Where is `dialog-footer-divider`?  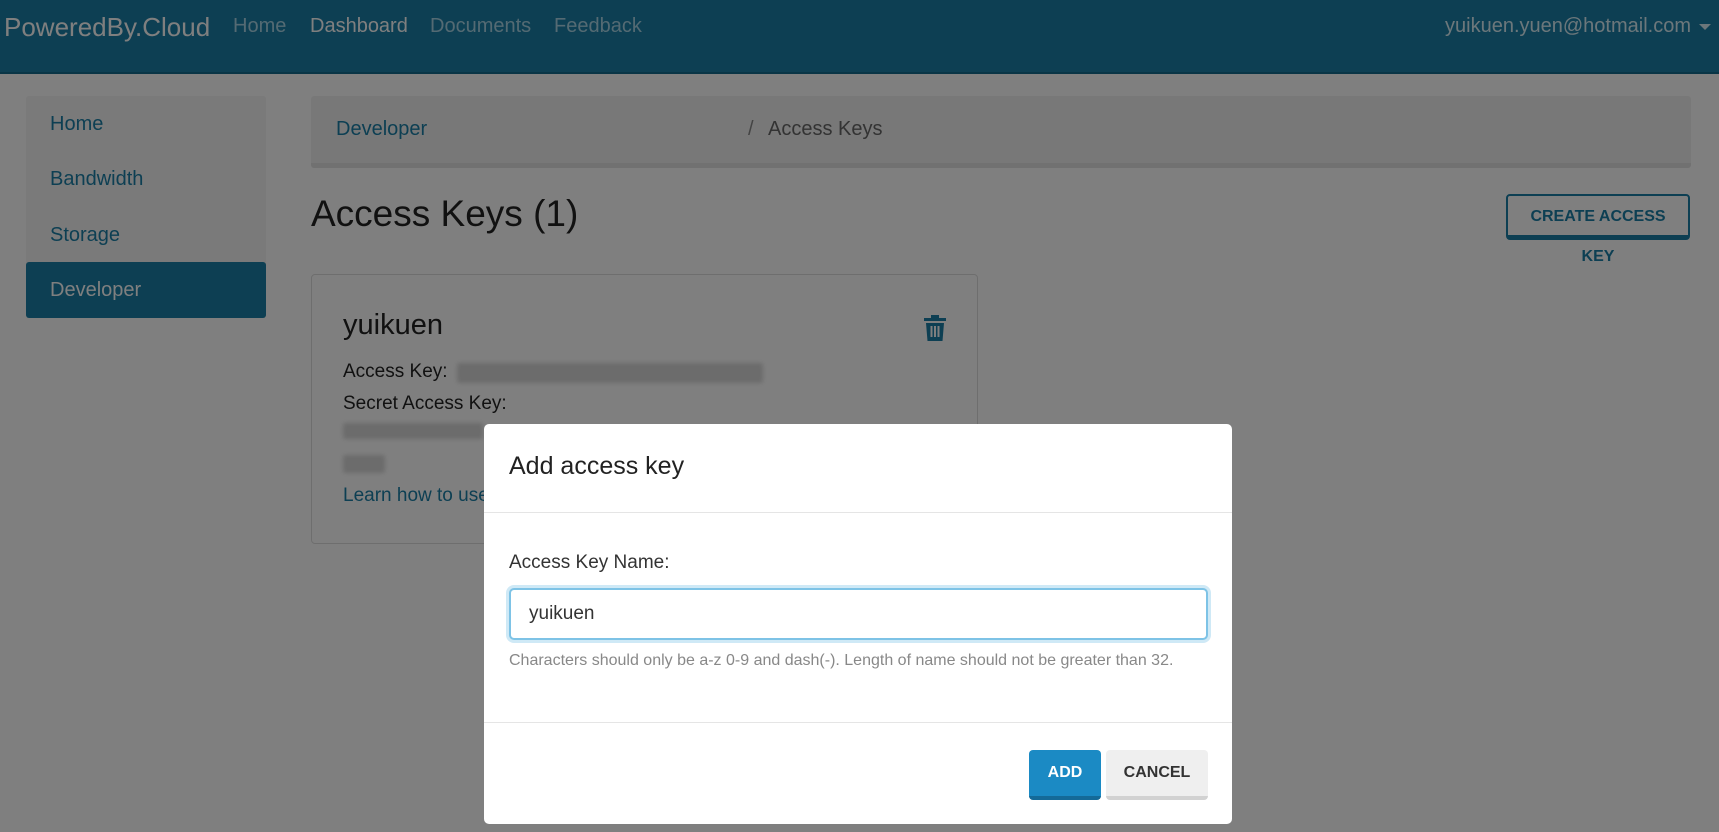
dialog-footer-divider is located at coordinates (858, 722).